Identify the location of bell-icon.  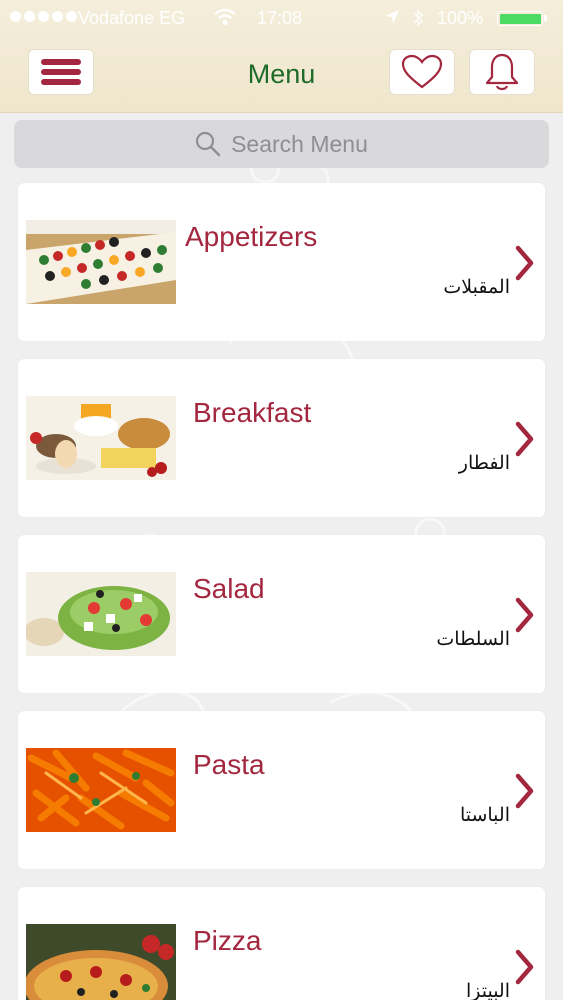
(502, 72).